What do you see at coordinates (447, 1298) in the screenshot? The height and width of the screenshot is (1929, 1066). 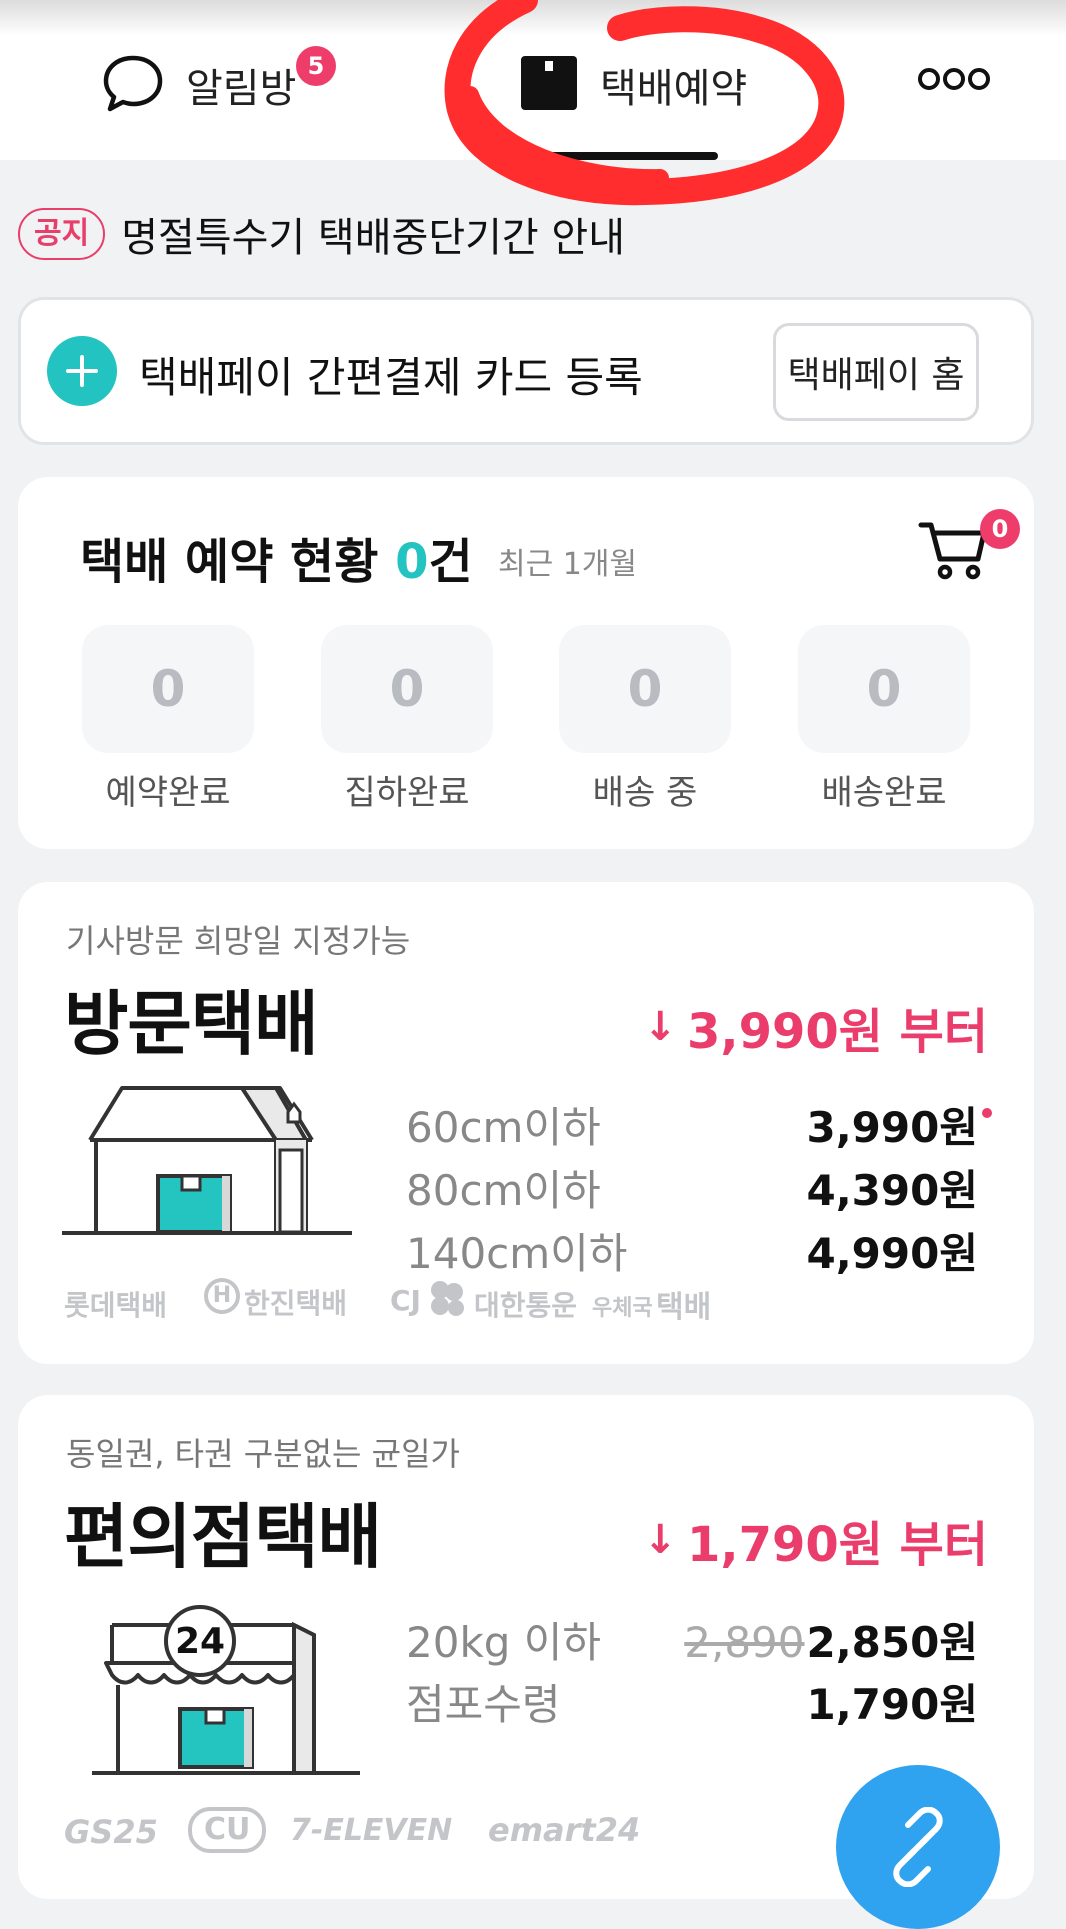 I see `cj-flower-icon` at bounding box center [447, 1298].